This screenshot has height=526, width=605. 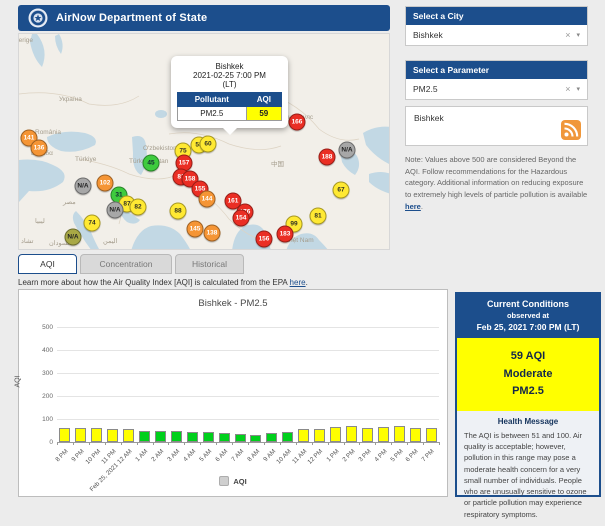 What do you see at coordinates (285, 234) in the screenshot?
I see `aqi-map-marker: 183` at bounding box center [285, 234].